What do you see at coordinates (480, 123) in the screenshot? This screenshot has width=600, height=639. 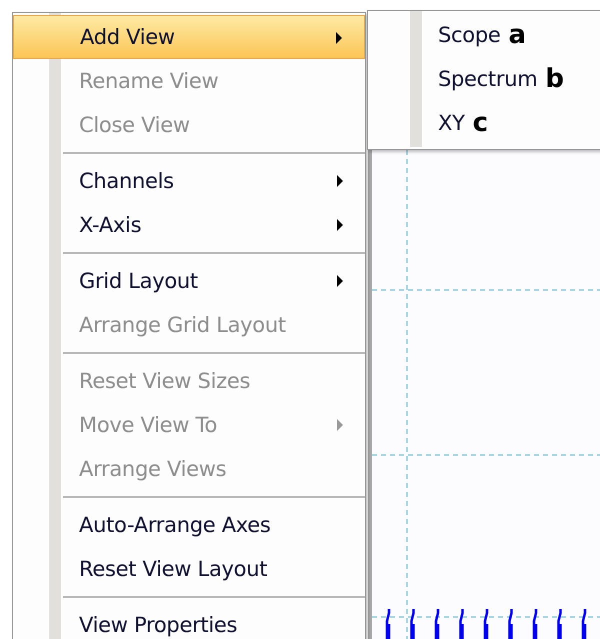 I see `annotation-letter: c` at bounding box center [480, 123].